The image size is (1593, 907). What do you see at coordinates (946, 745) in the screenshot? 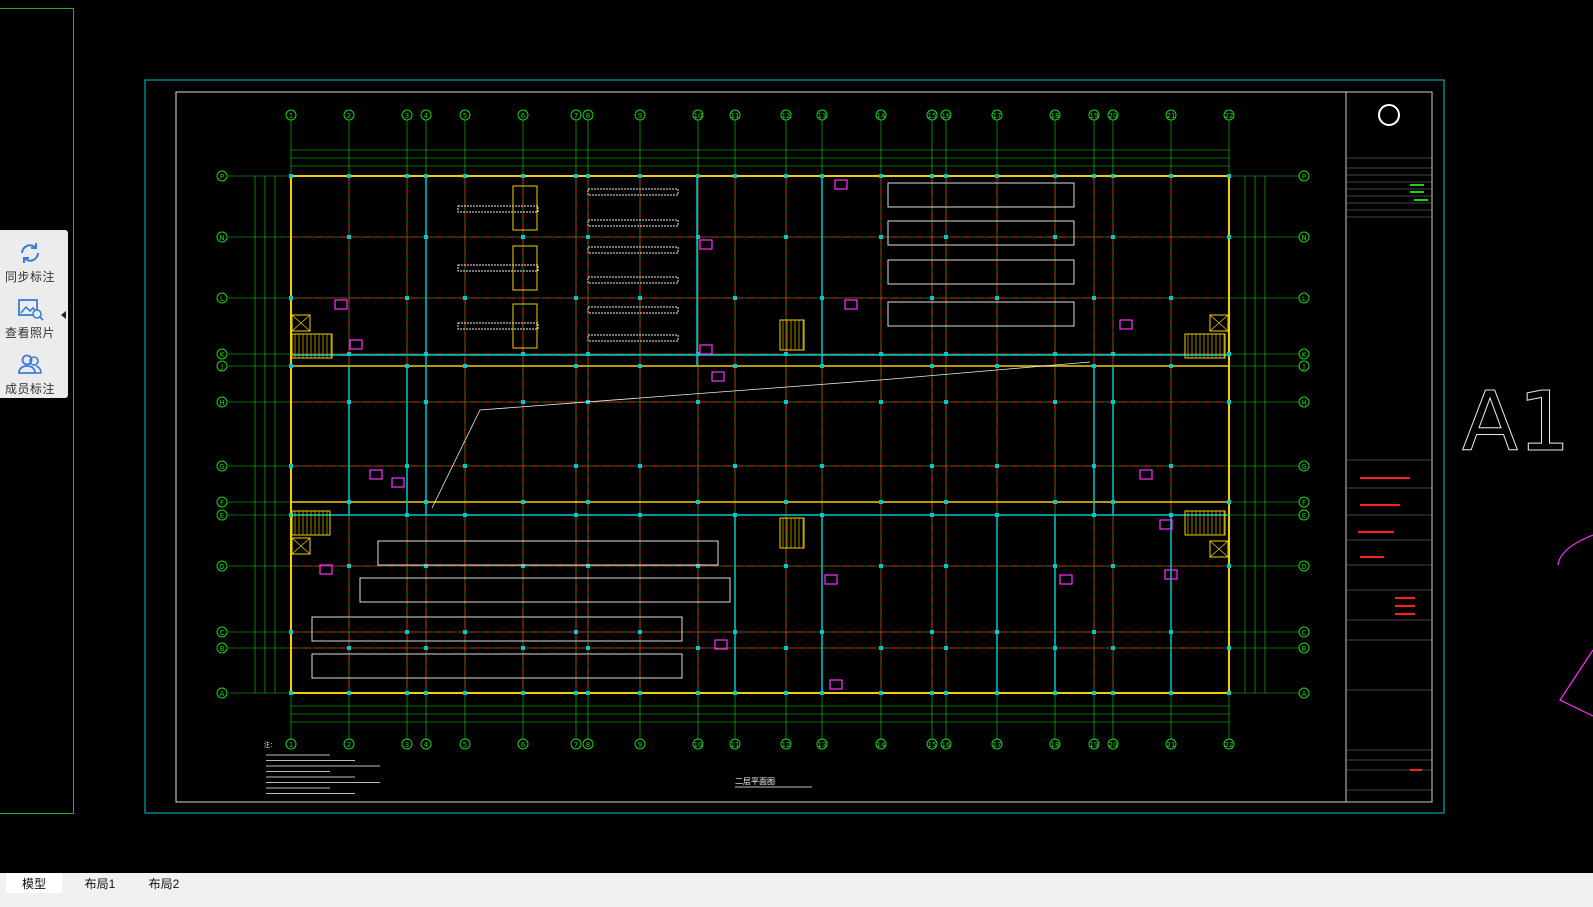
I see `grid-label-col-16-1: 16` at bounding box center [946, 745].